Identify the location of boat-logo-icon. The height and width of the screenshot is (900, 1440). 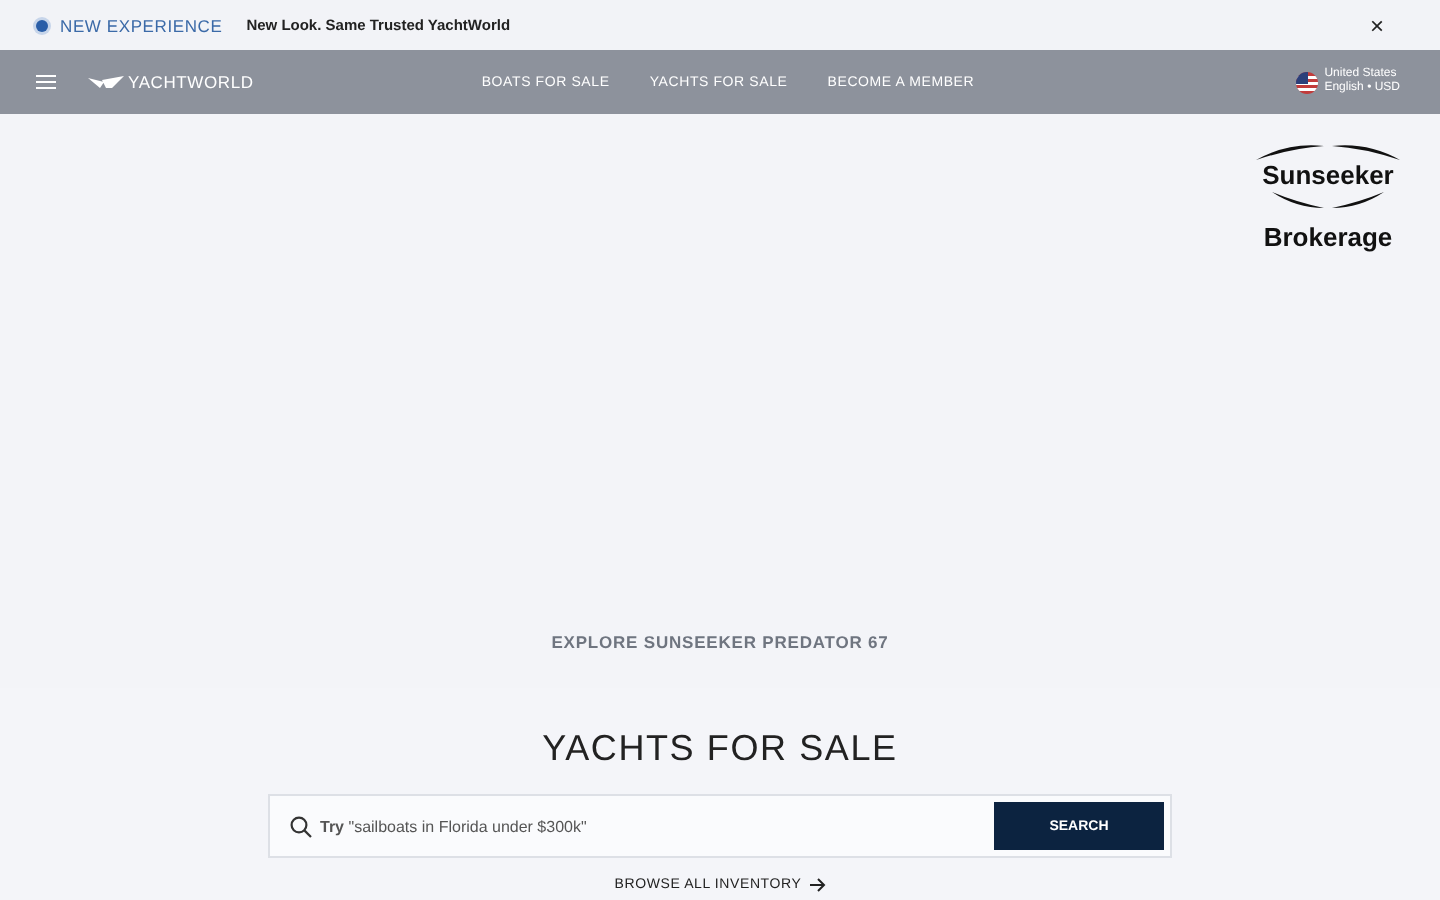
(106, 82).